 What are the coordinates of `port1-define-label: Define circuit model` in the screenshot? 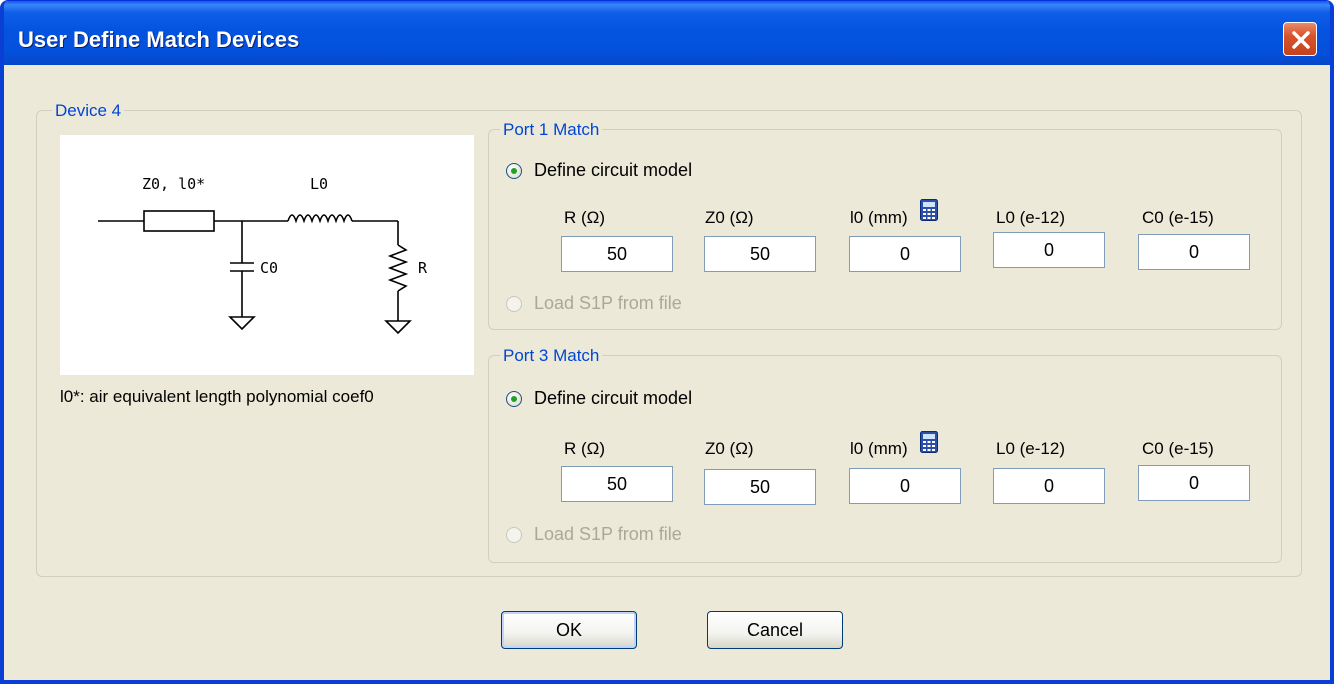 It's located at (613, 170).